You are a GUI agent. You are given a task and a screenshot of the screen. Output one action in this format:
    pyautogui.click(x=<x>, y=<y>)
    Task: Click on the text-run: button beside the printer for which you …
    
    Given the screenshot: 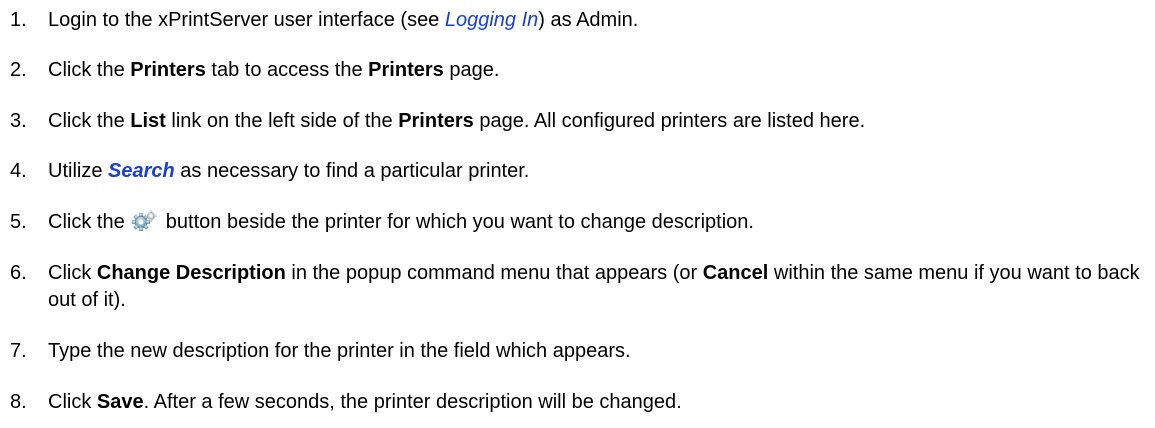 What is the action you would take?
    pyautogui.click(x=457, y=222)
    